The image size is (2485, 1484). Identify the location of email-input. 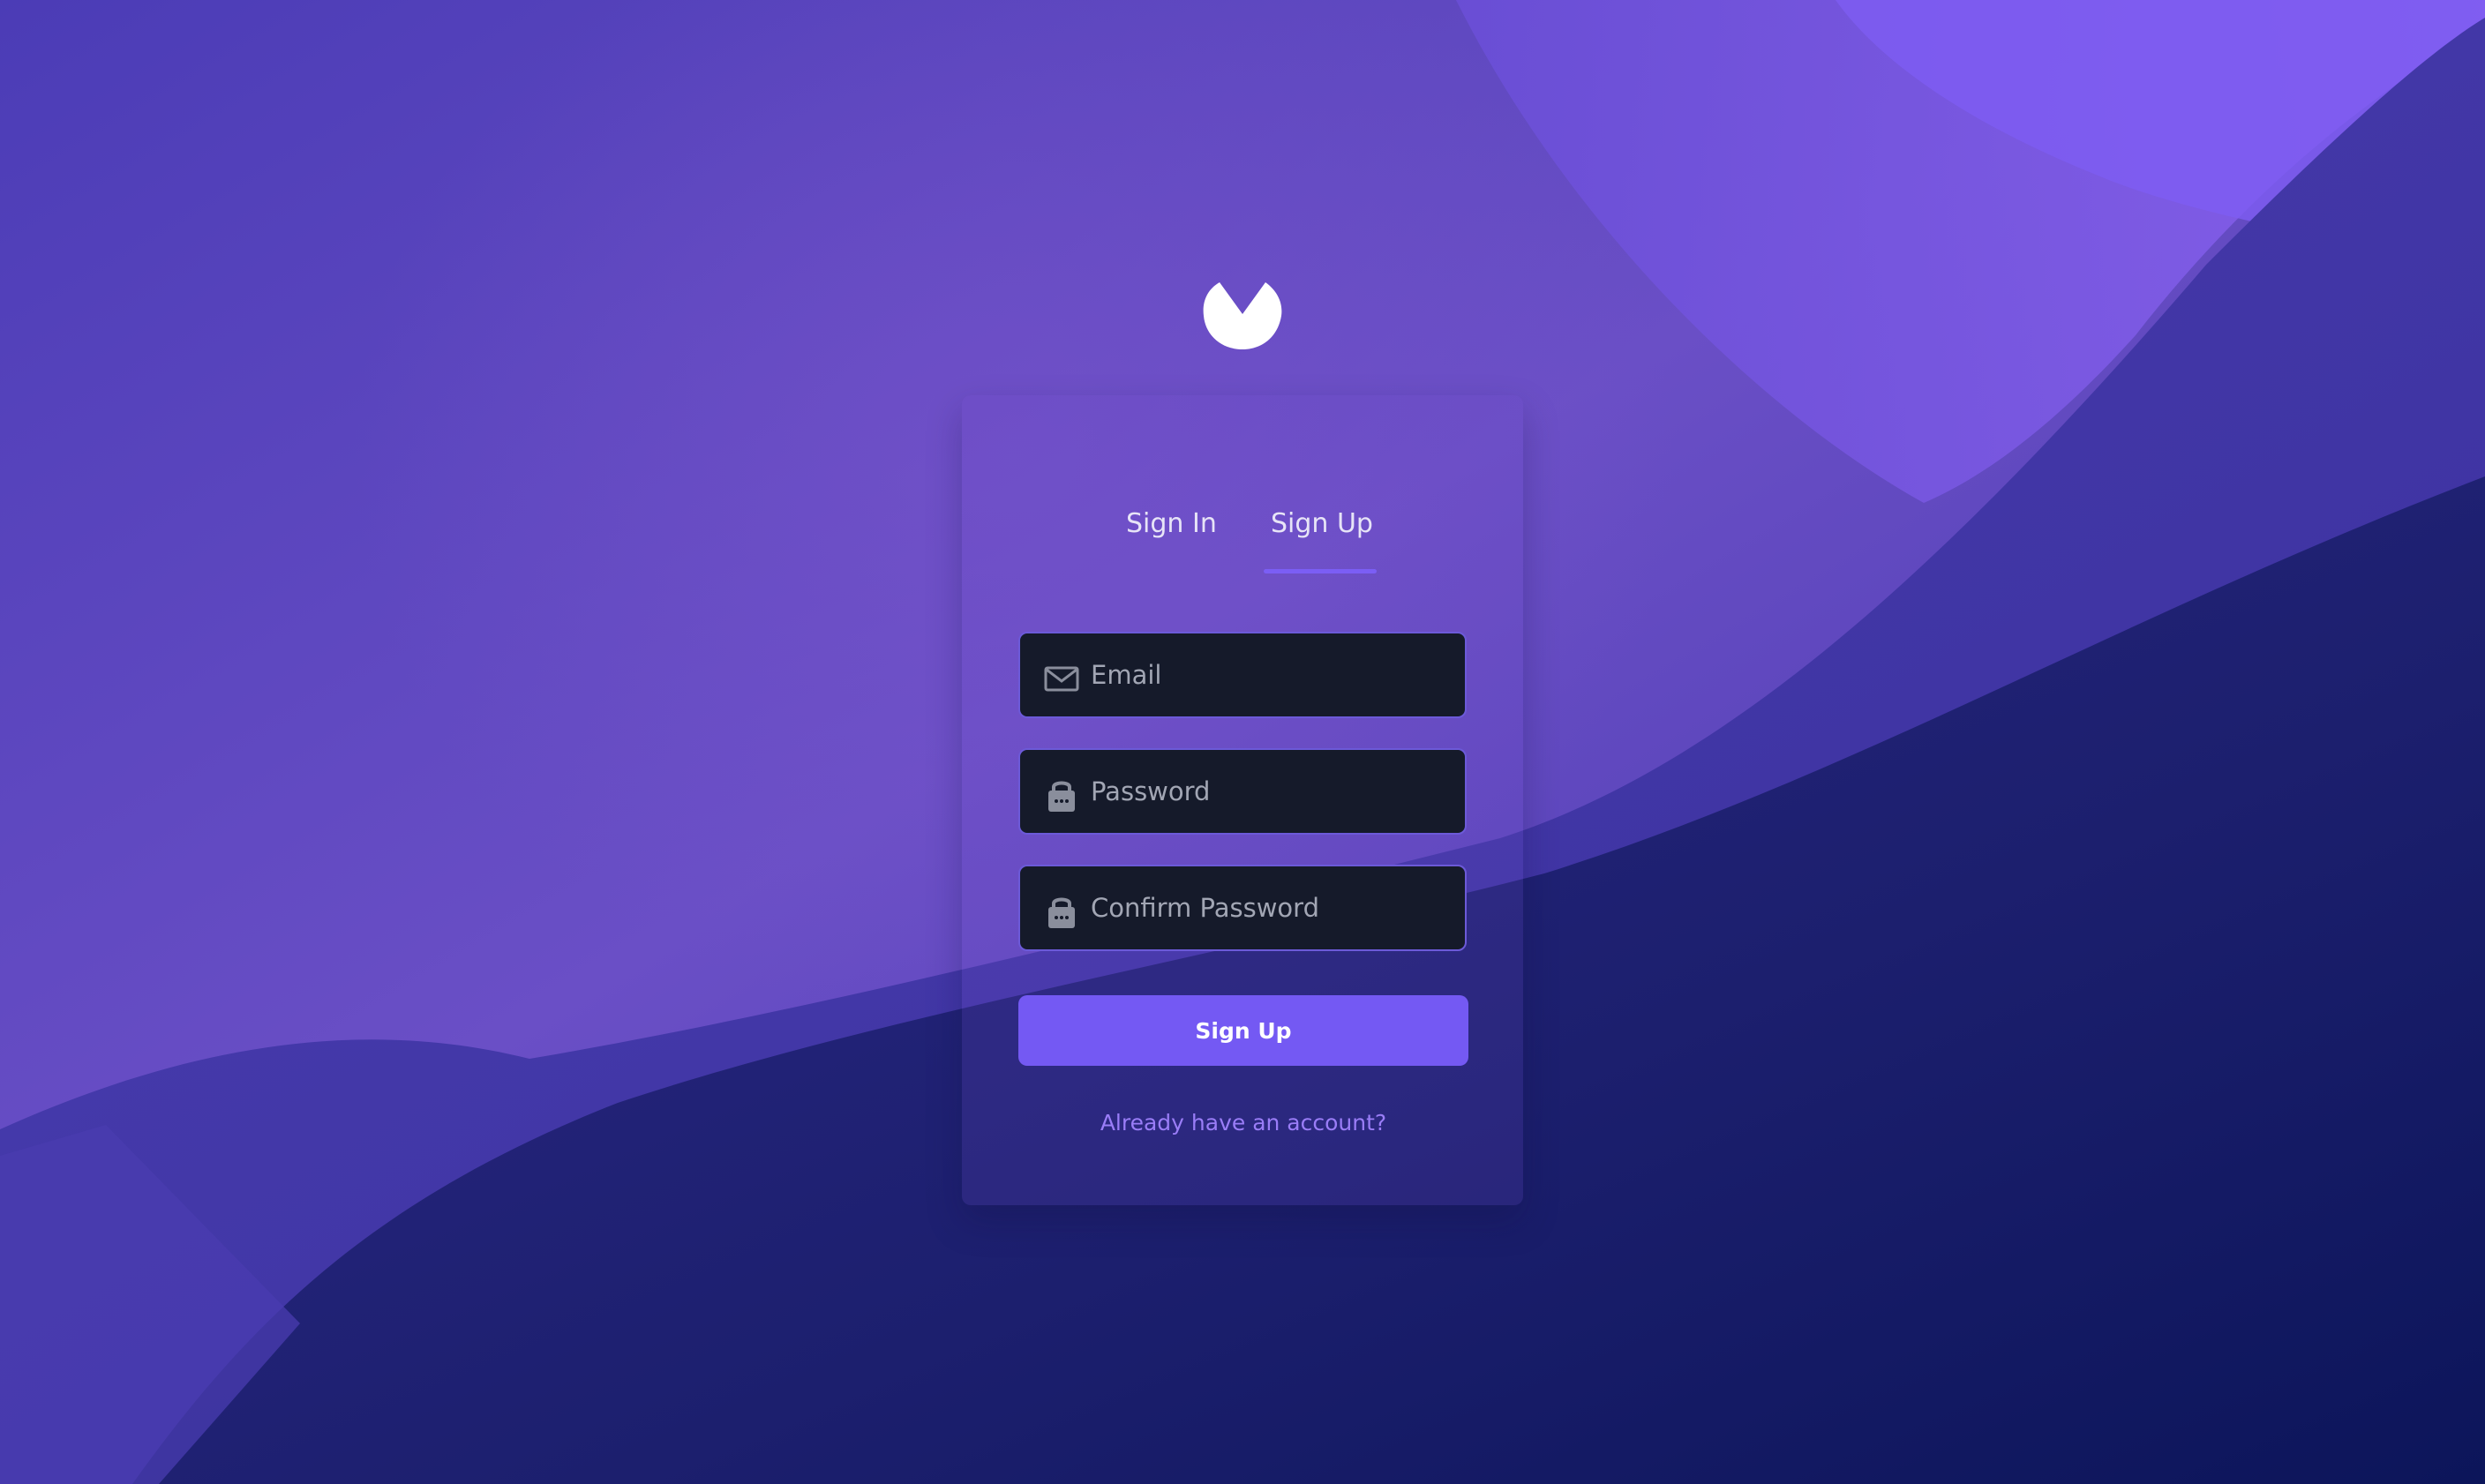
(1272, 674).